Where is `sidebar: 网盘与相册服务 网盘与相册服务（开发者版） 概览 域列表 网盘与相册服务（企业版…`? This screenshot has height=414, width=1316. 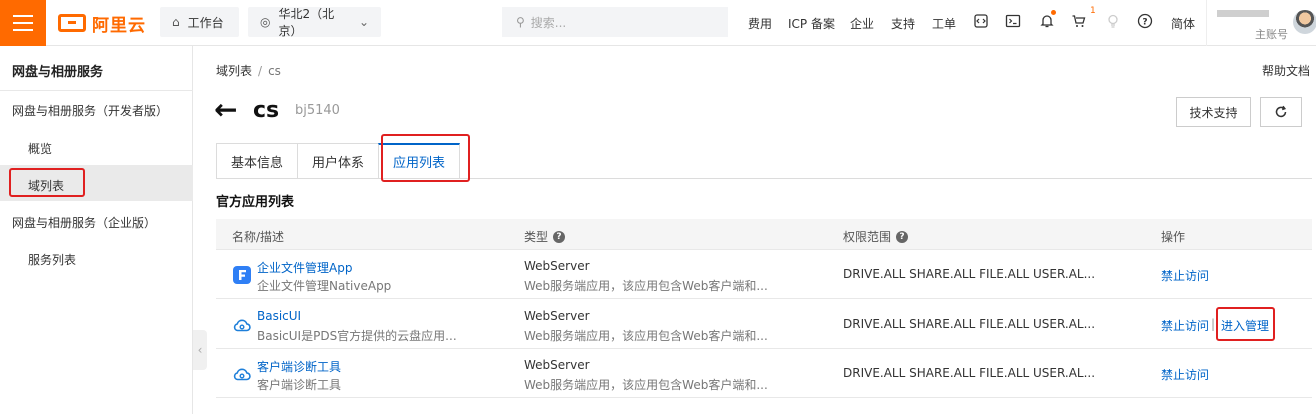 sidebar: 网盘与相册服务 网盘与相册服务（开发者版） 概览 域列表 网盘与相册服务（企业版… is located at coordinates (96, 230).